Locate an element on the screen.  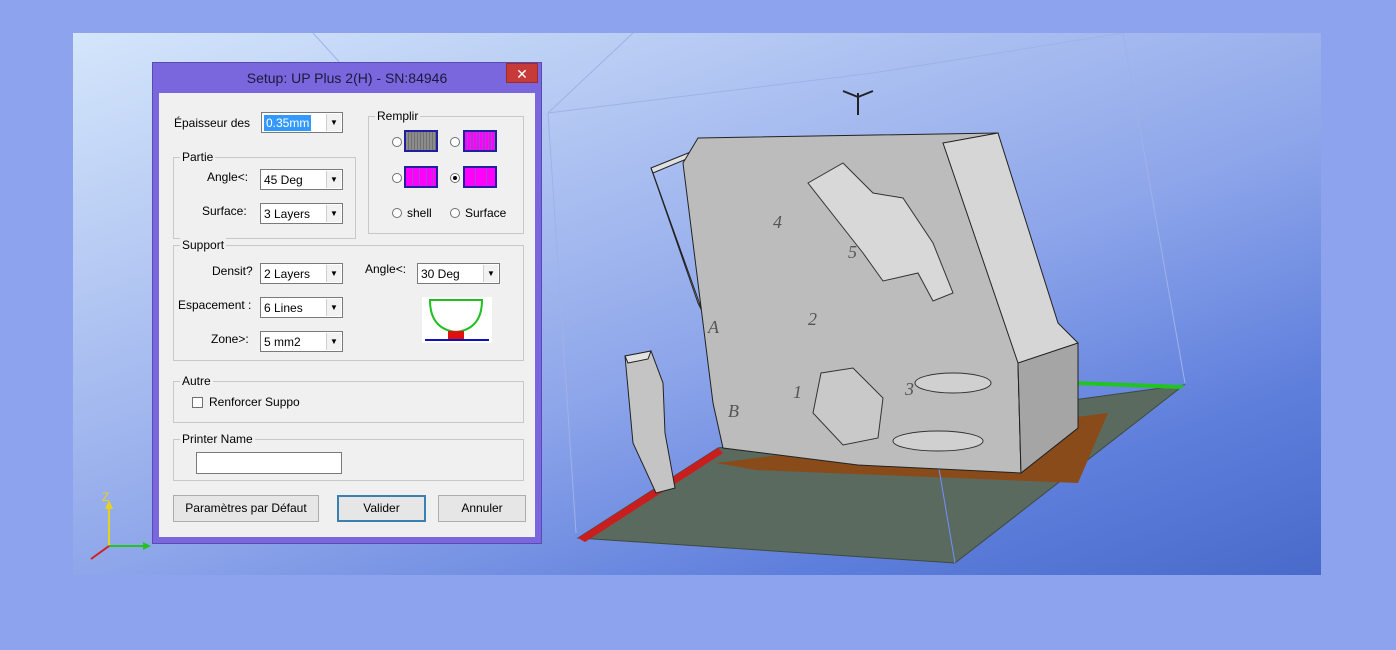
thickness-value: 0.35mm is located at coordinates (288, 123).